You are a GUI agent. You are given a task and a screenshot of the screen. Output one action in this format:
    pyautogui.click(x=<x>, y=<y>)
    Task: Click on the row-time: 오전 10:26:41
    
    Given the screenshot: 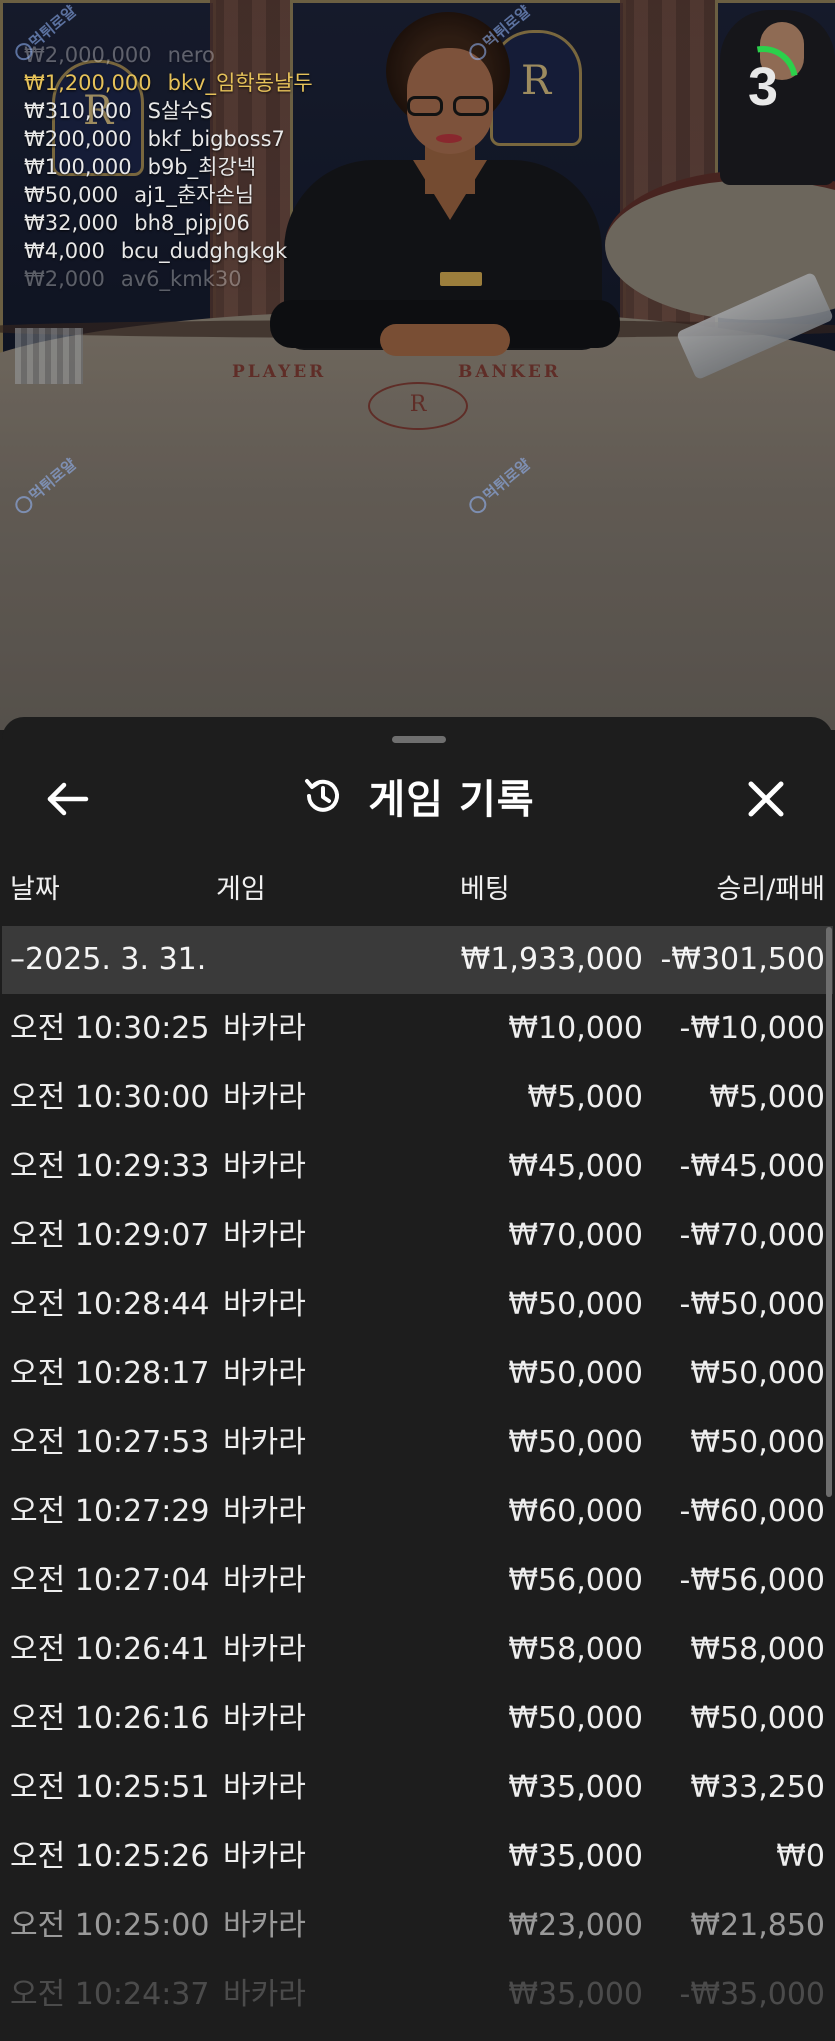 What is the action you would take?
    pyautogui.click(x=110, y=1649)
    